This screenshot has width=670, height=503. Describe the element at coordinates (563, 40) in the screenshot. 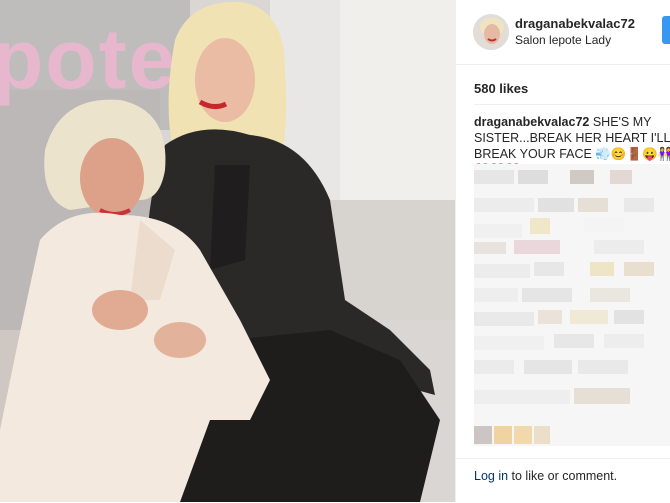

I see `post-location: Salon lepote Lady` at that location.